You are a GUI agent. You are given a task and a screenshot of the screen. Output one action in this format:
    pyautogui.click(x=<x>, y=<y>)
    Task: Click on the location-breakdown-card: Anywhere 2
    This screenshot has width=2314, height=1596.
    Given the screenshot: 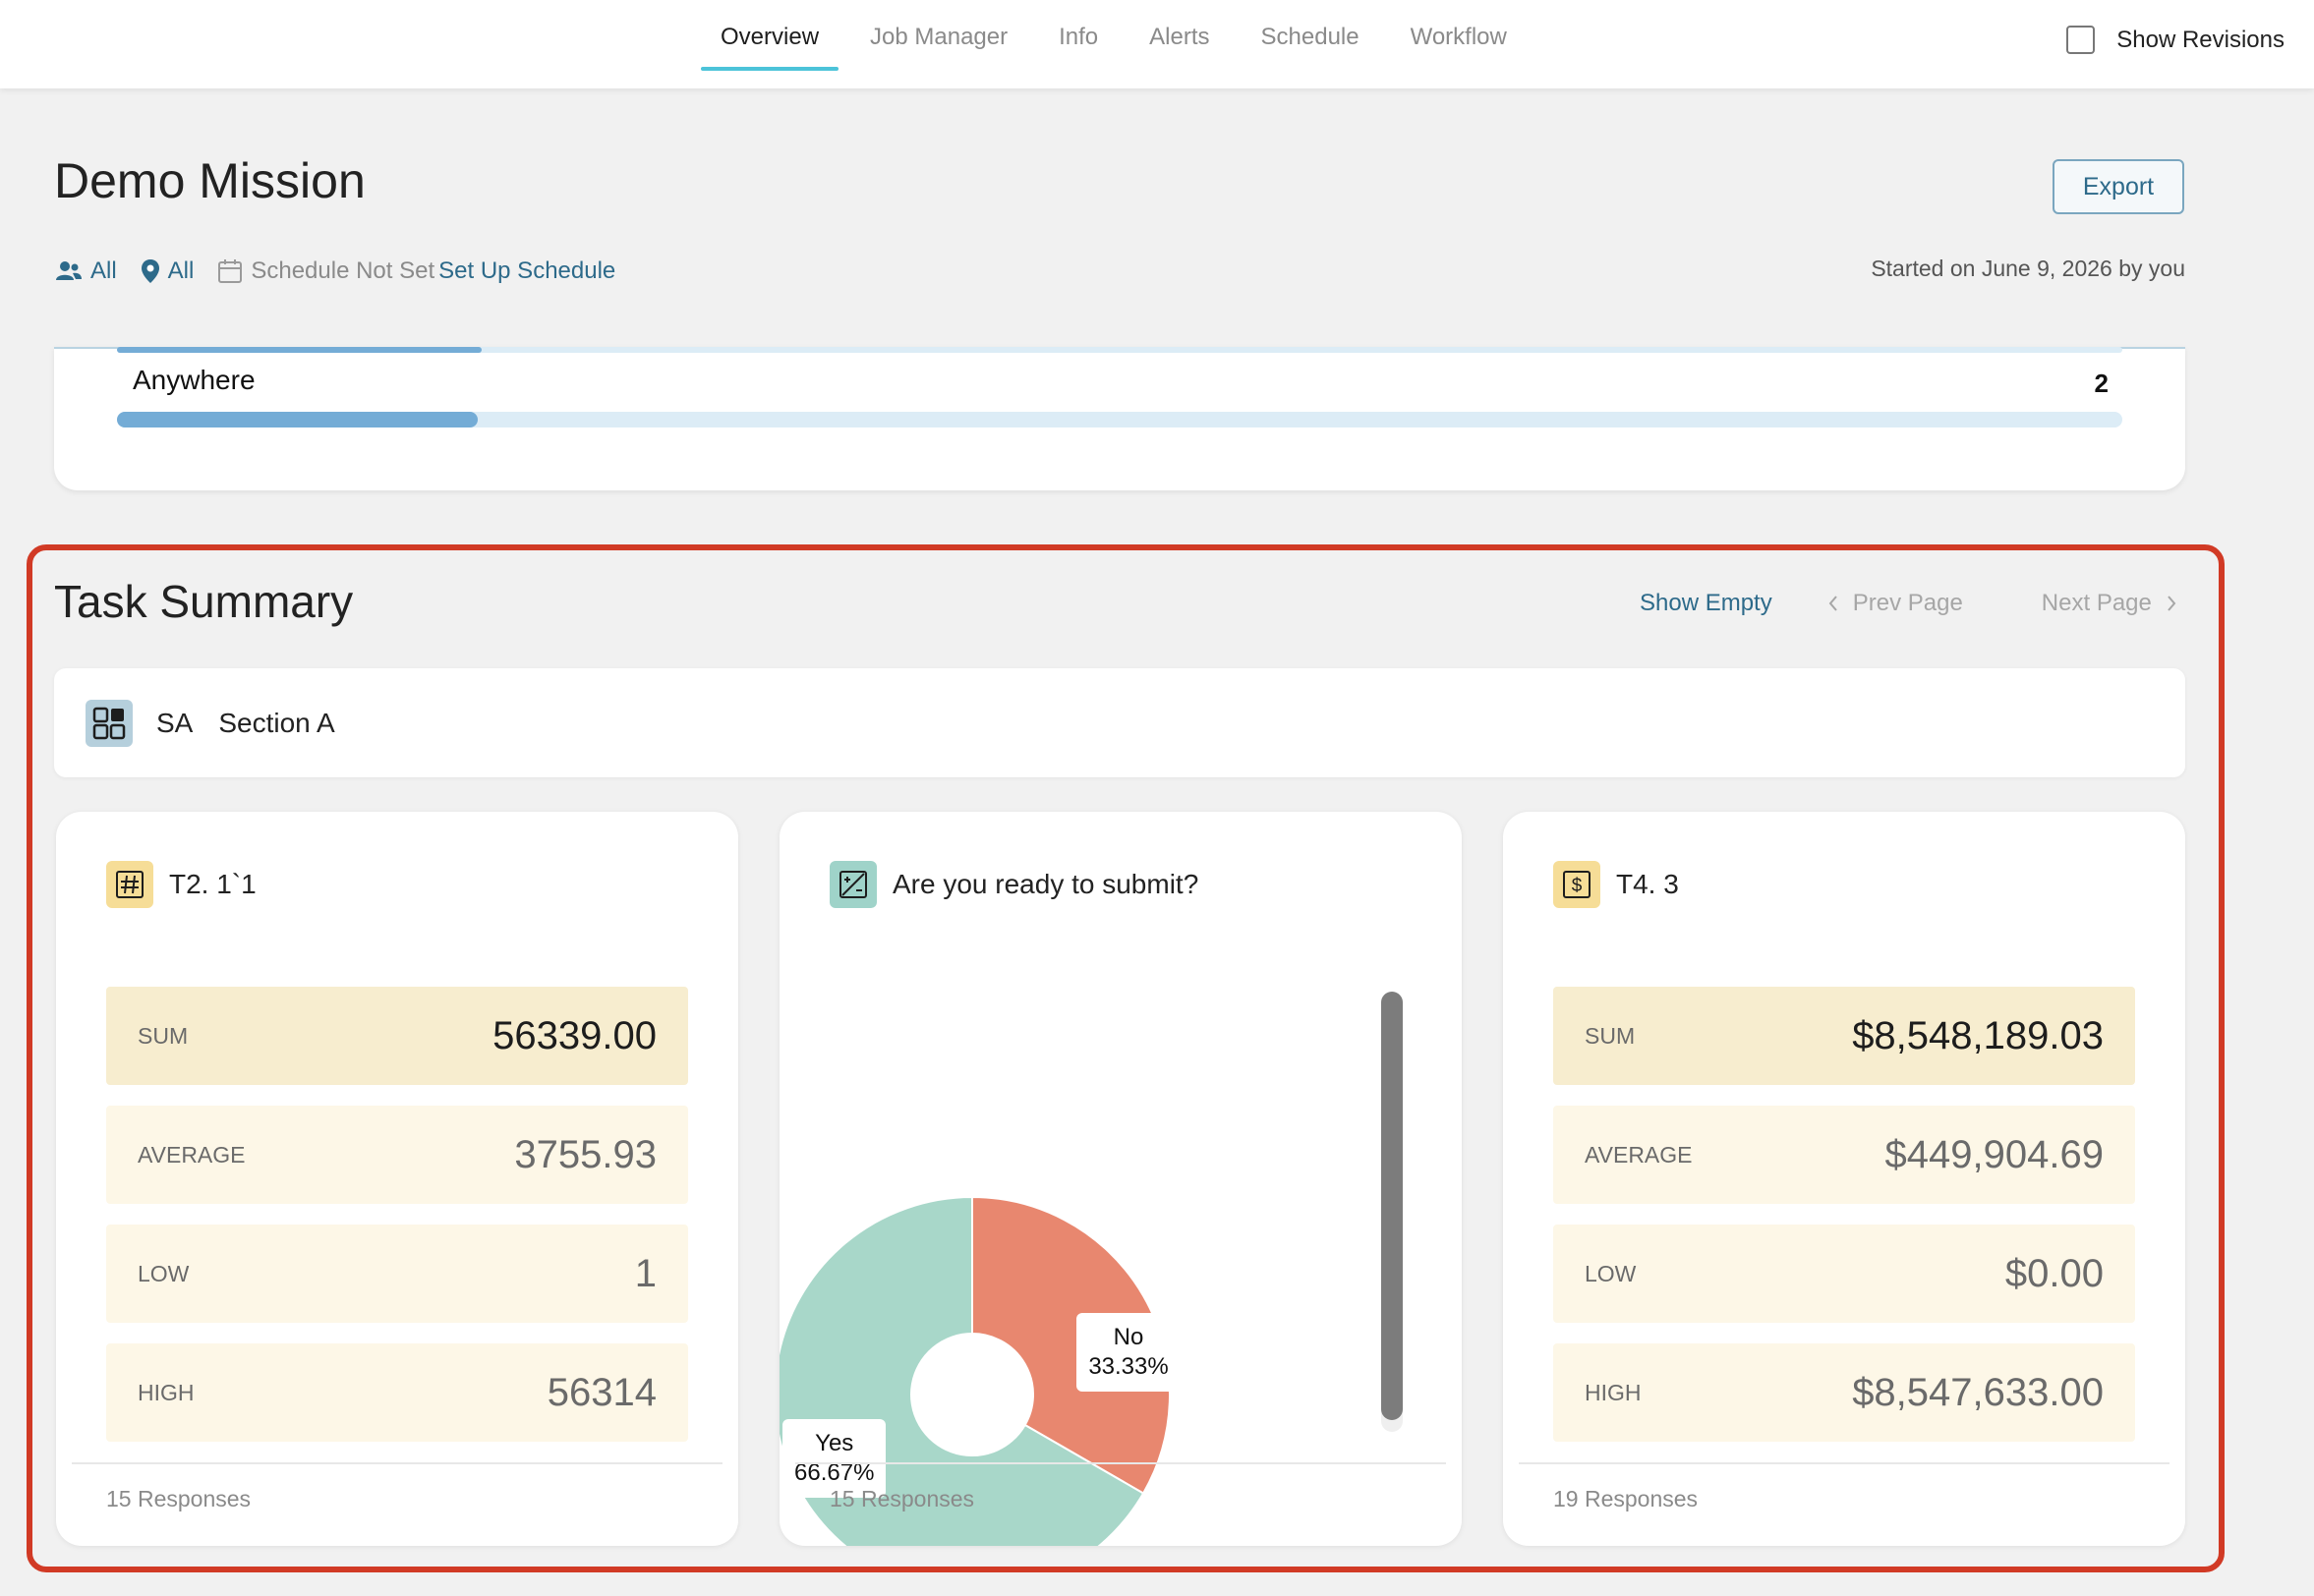 What is the action you would take?
    pyautogui.click(x=1119, y=418)
    